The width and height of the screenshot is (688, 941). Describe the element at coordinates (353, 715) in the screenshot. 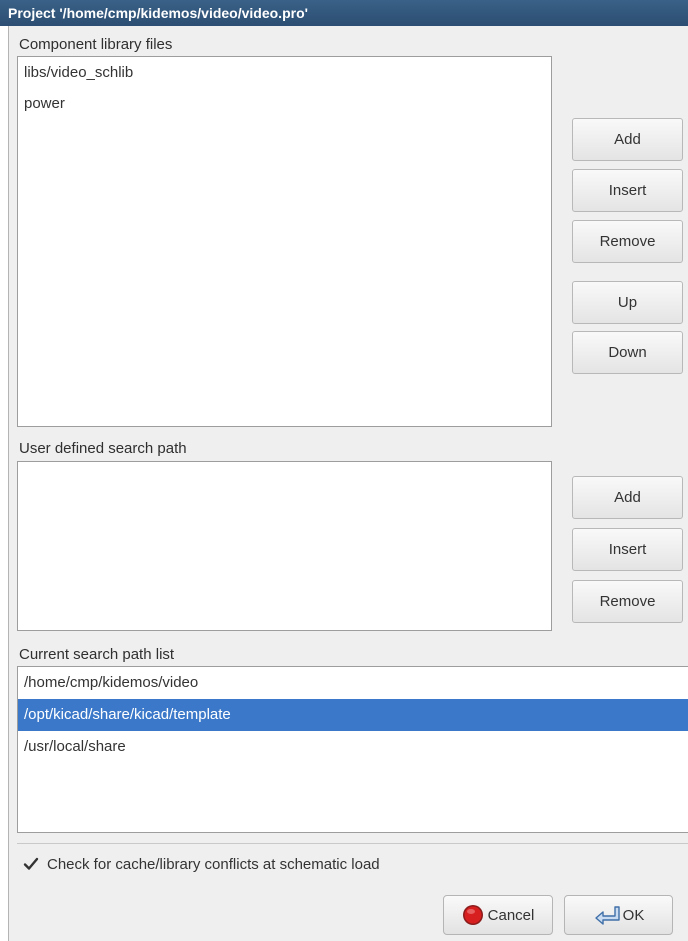

I see `list-item-selected: /opt/kicad/share/kicad/template` at that location.